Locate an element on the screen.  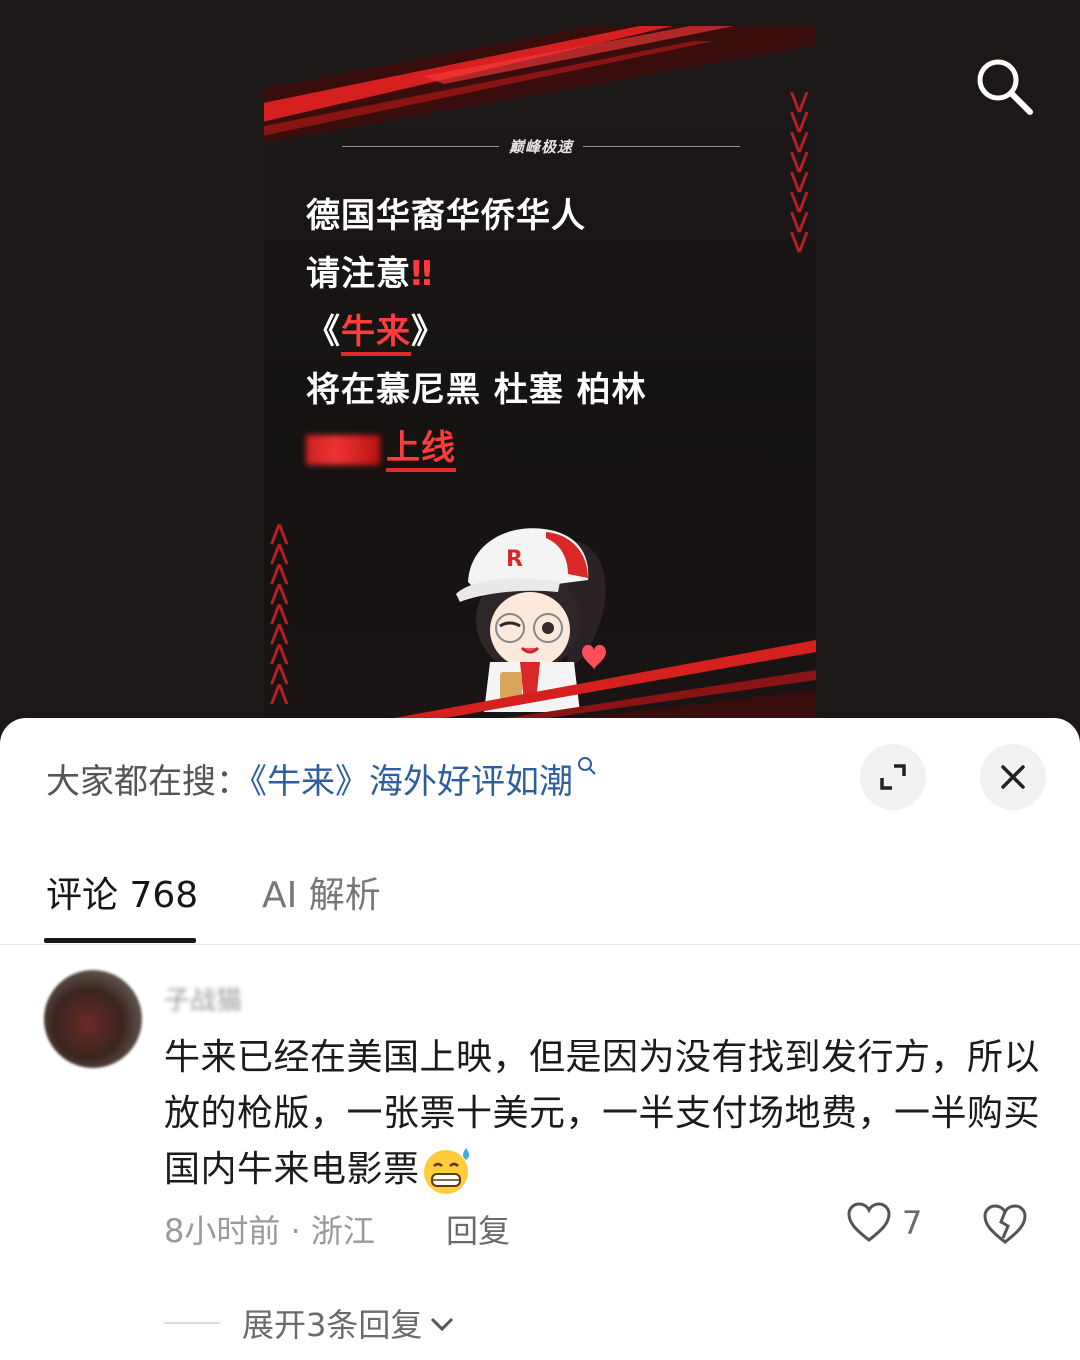
close-button is located at coordinates (1013, 777).